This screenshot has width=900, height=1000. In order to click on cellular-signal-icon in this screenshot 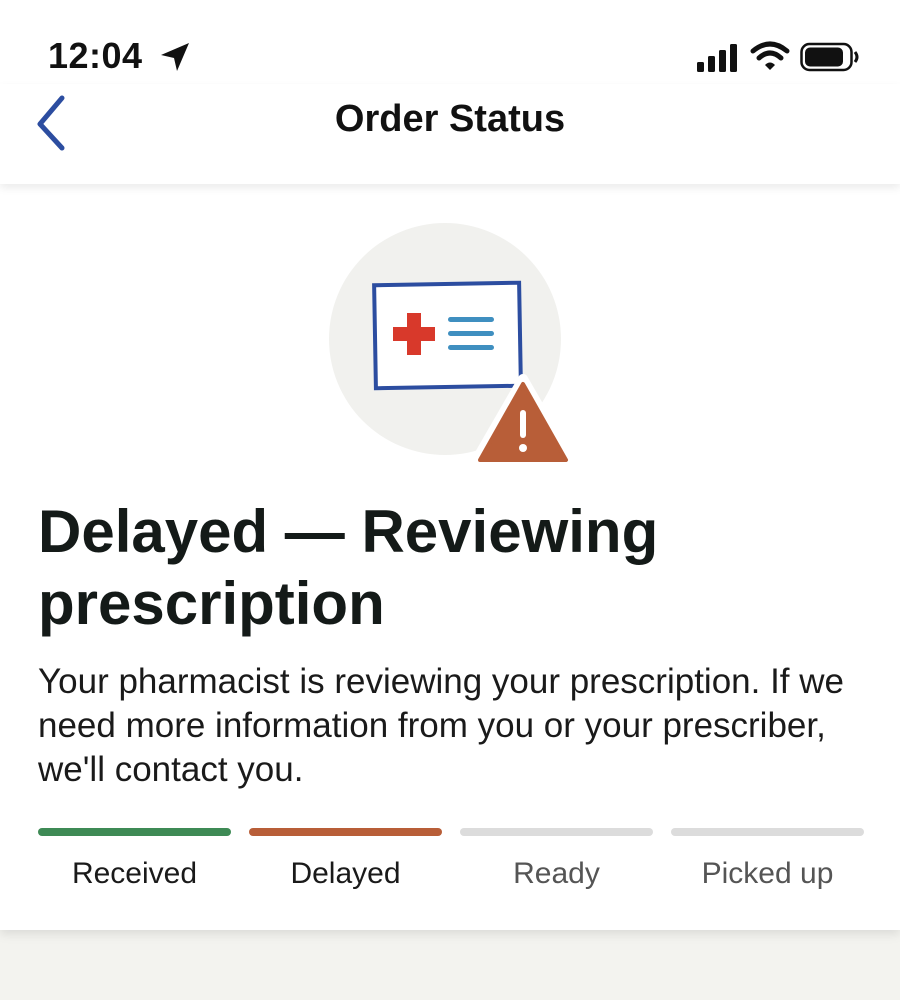, I will do `click(717, 58)`.